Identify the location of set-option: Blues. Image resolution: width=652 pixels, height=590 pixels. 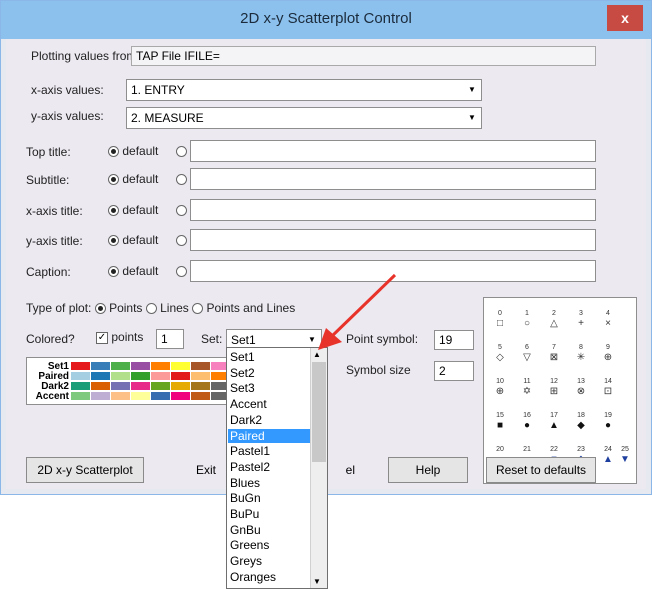
(270, 483).